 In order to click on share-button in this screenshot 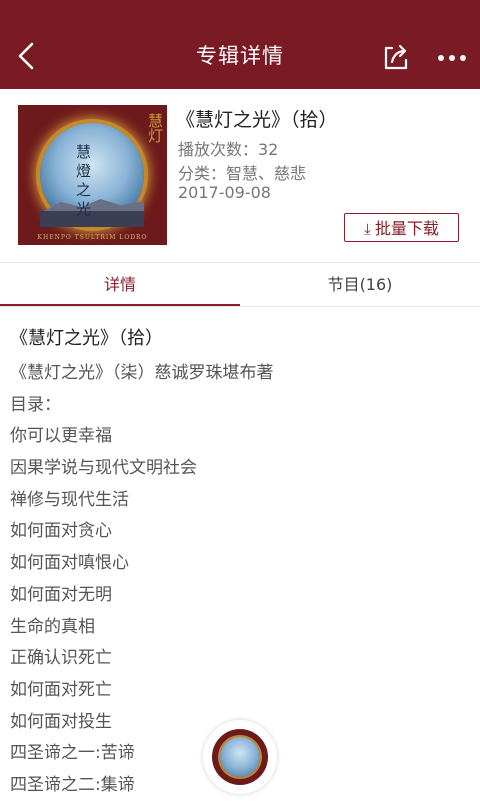, I will do `click(396, 58)`.